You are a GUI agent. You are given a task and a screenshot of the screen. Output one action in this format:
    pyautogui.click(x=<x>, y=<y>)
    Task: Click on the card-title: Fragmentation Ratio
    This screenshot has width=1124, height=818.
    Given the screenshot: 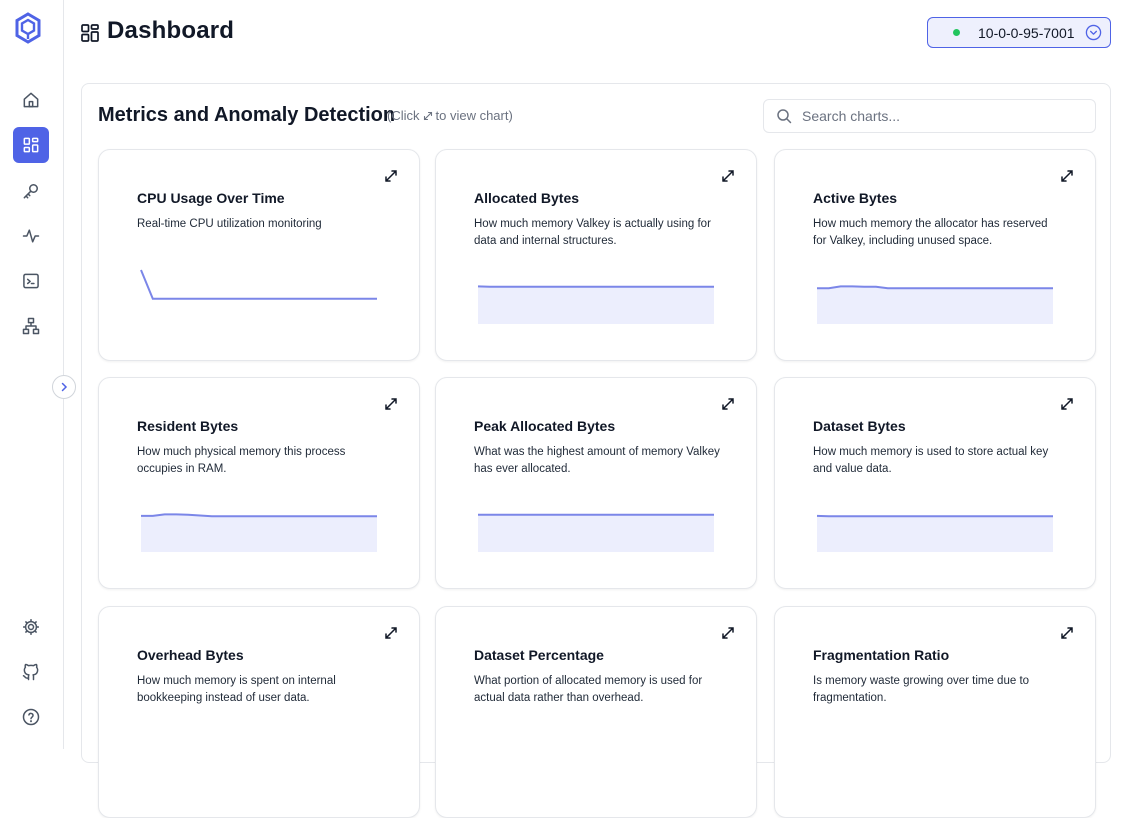 What is the action you would take?
    pyautogui.click(x=881, y=655)
    